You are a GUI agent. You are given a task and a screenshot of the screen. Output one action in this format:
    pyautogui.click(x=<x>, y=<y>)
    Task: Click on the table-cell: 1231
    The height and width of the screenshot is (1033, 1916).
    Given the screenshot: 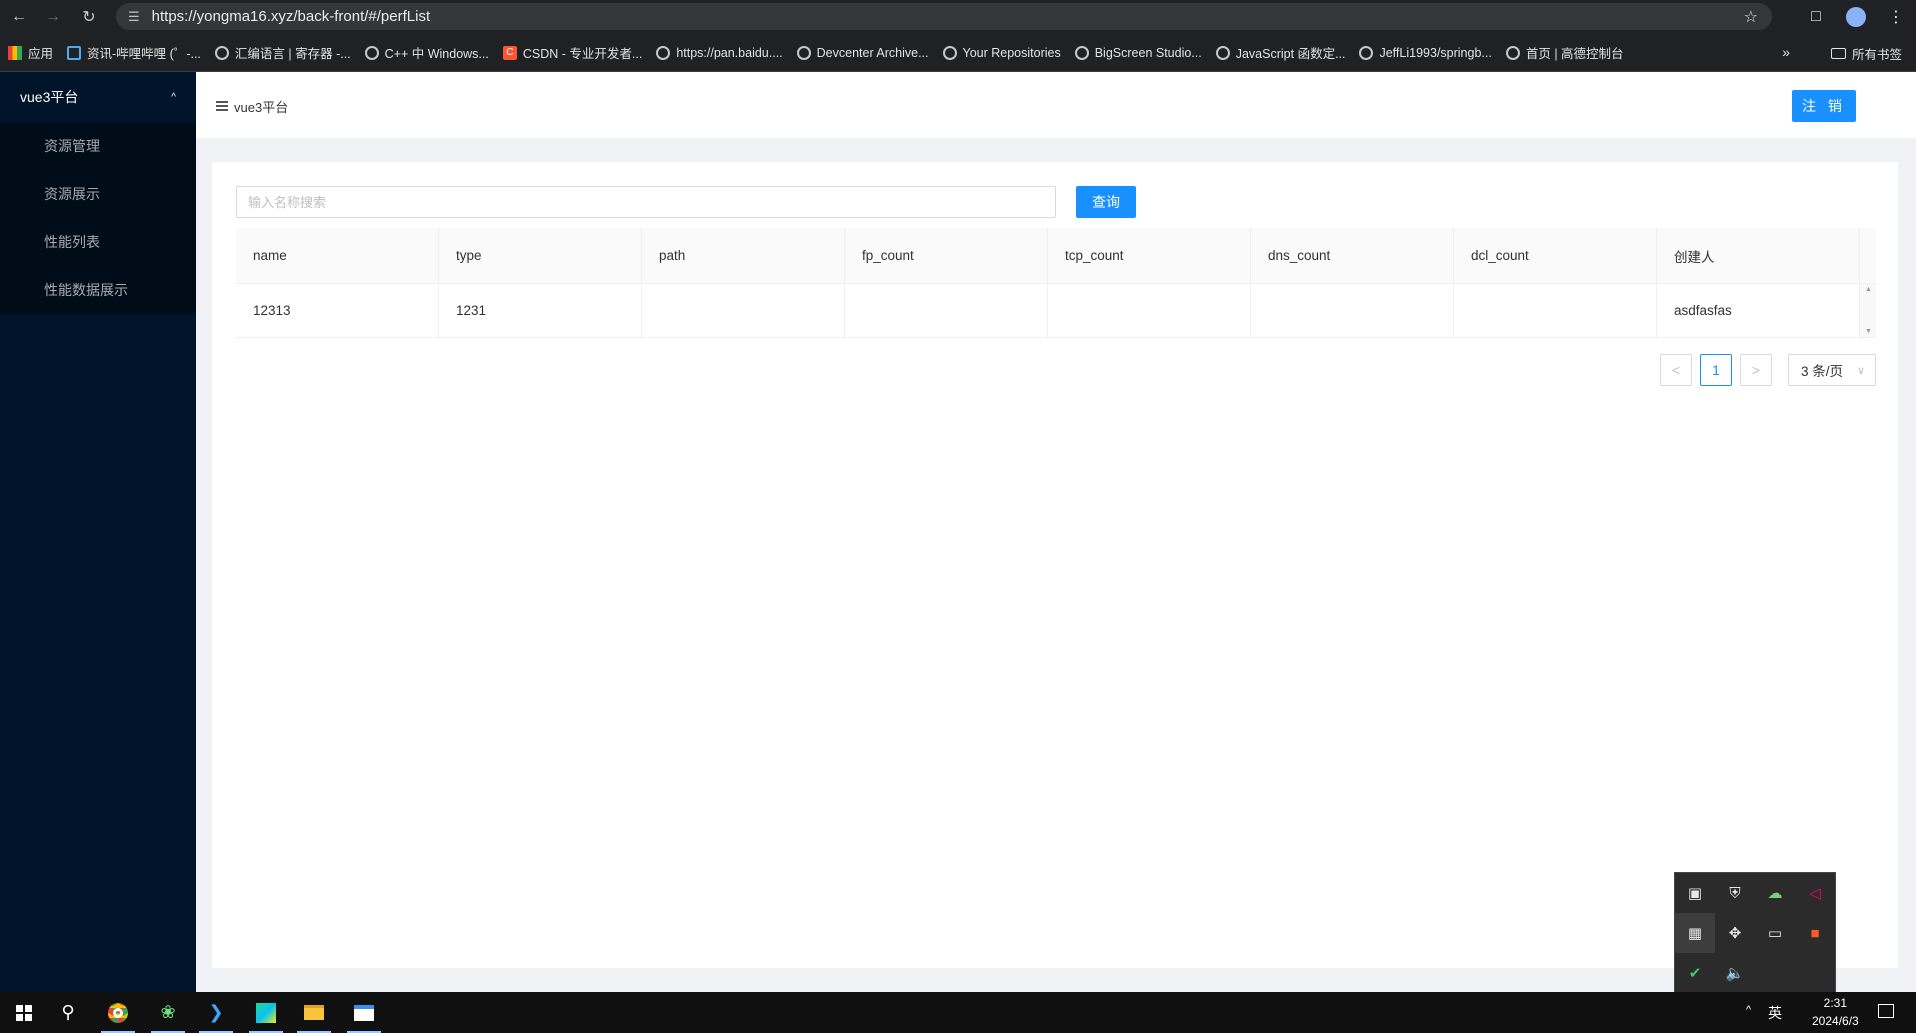 What is the action you would take?
    pyautogui.click(x=540, y=310)
    